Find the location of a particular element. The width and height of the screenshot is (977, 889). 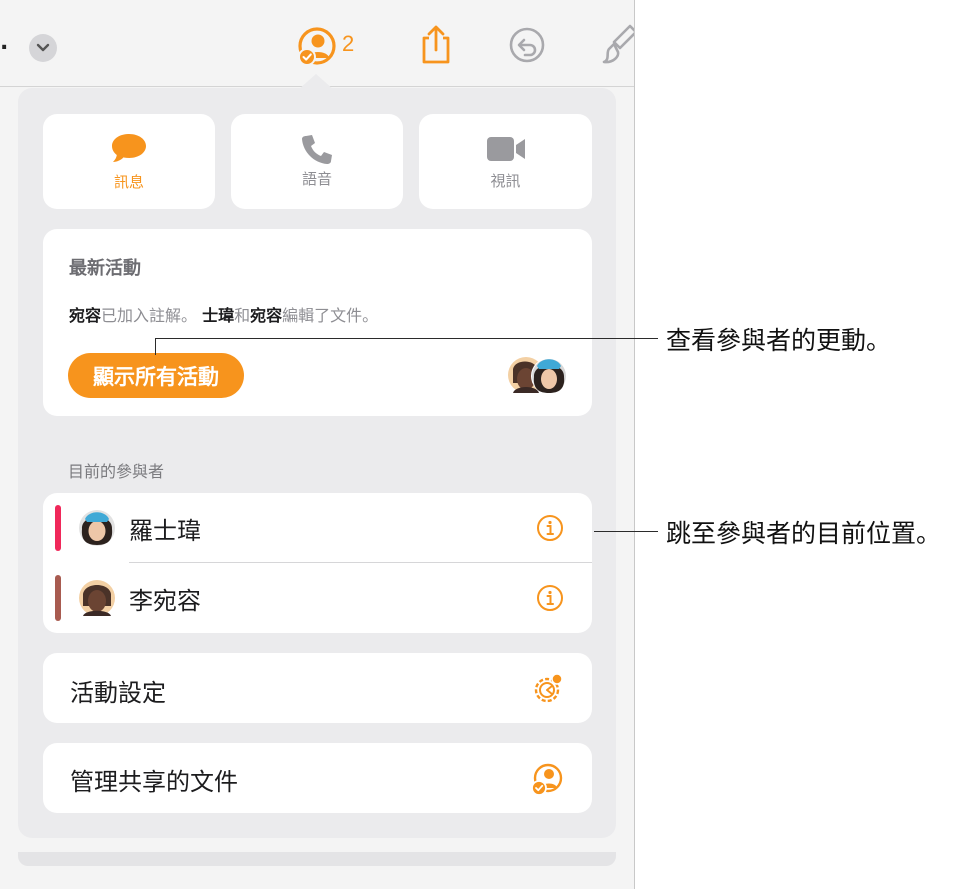

collaborator-count: 2 is located at coordinates (348, 43).